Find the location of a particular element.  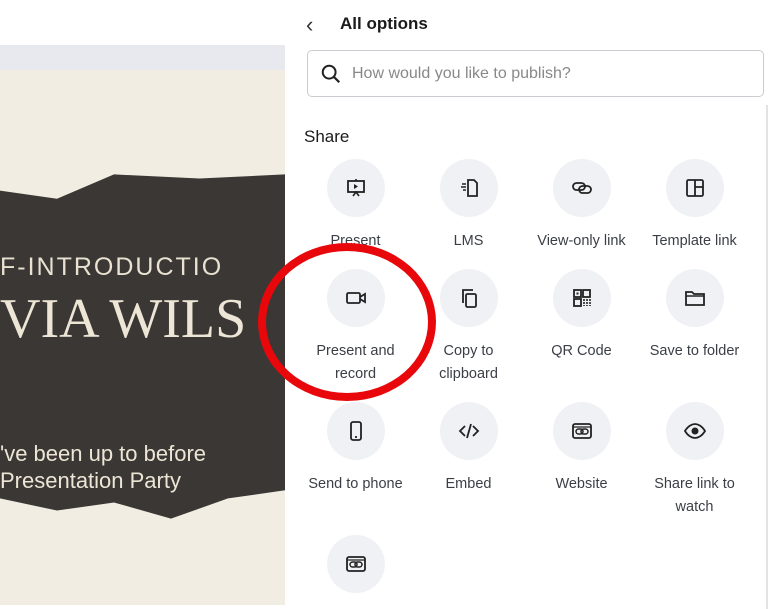

option-label: View-only link is located at coordinates (581, 241).